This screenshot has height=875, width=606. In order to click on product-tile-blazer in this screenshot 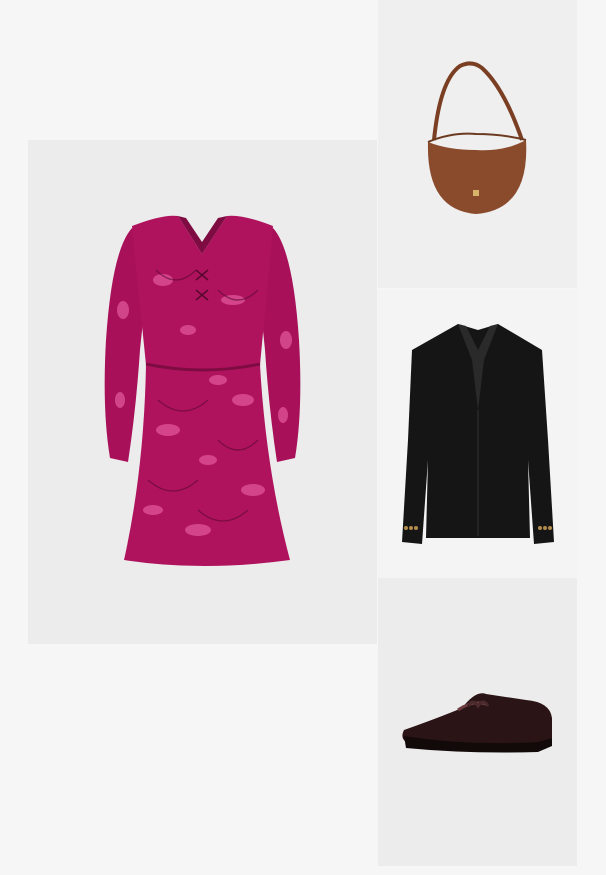, I will do `click(477, 434)`.